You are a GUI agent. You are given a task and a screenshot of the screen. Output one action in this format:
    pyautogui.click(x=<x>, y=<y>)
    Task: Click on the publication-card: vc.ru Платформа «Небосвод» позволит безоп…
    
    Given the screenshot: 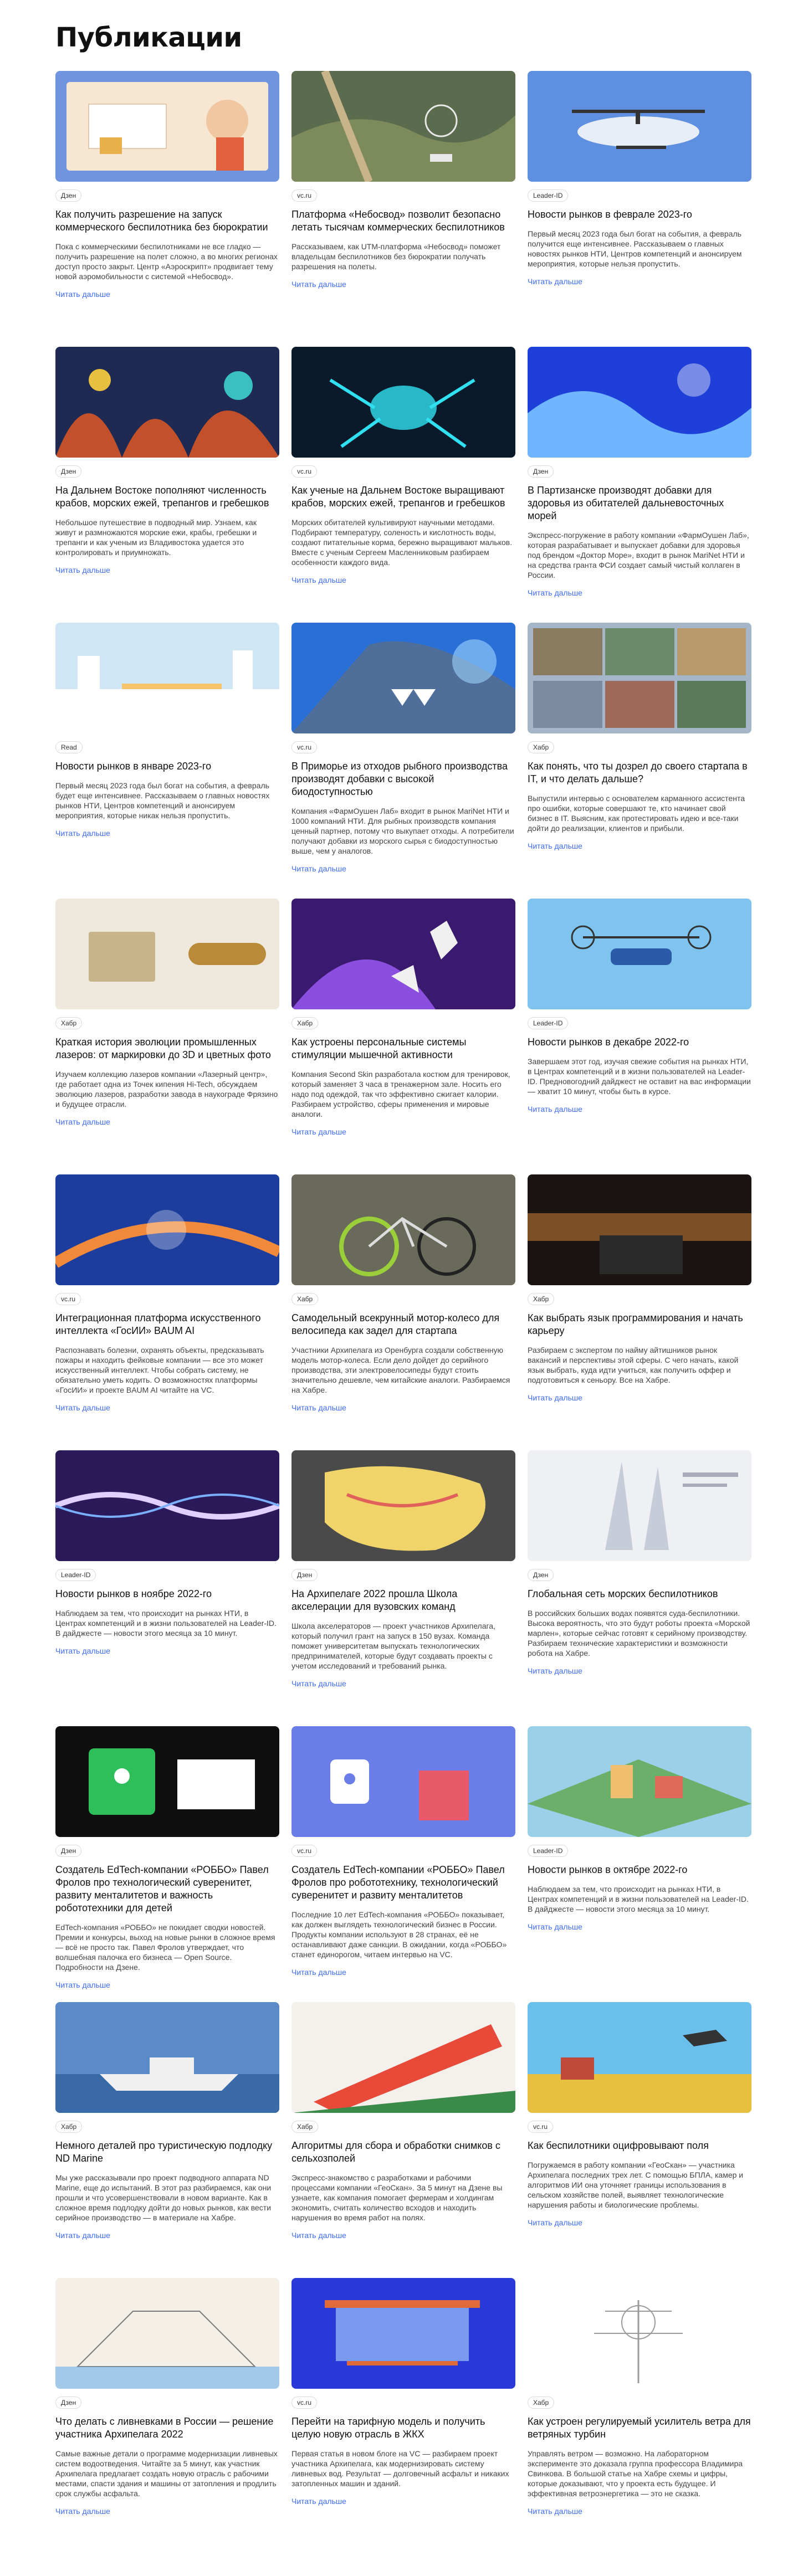 What is the action you would take?
    pyautogui.click(x=403, y=209)
    